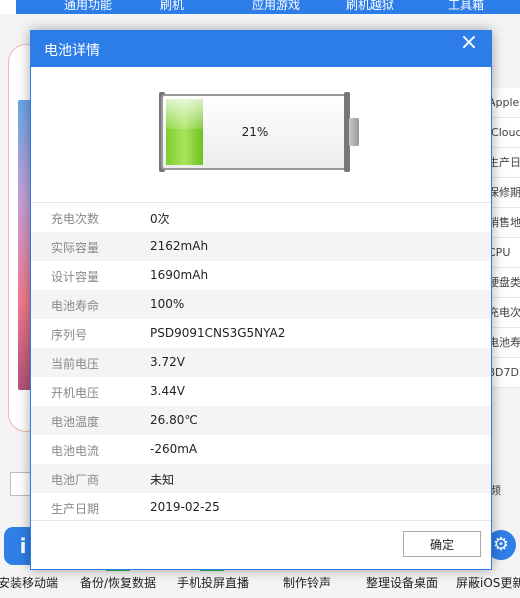 The height and width of the screenshot is (598, 520). Describe the element at coordinates (167, 362) in the screenshot. I see `info-value: 3.72V` at that location.